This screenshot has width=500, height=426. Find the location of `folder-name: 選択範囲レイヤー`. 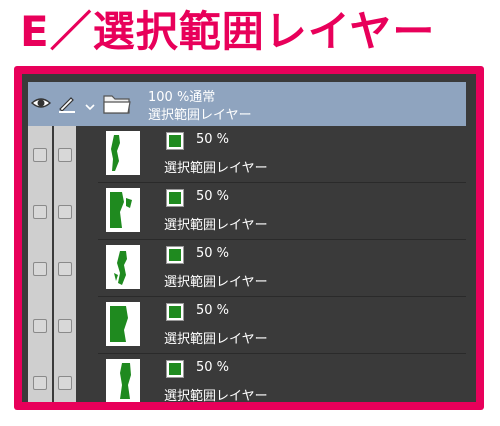

folder-name: 選択範囲レイヤー is located at coordinates (200, 115).